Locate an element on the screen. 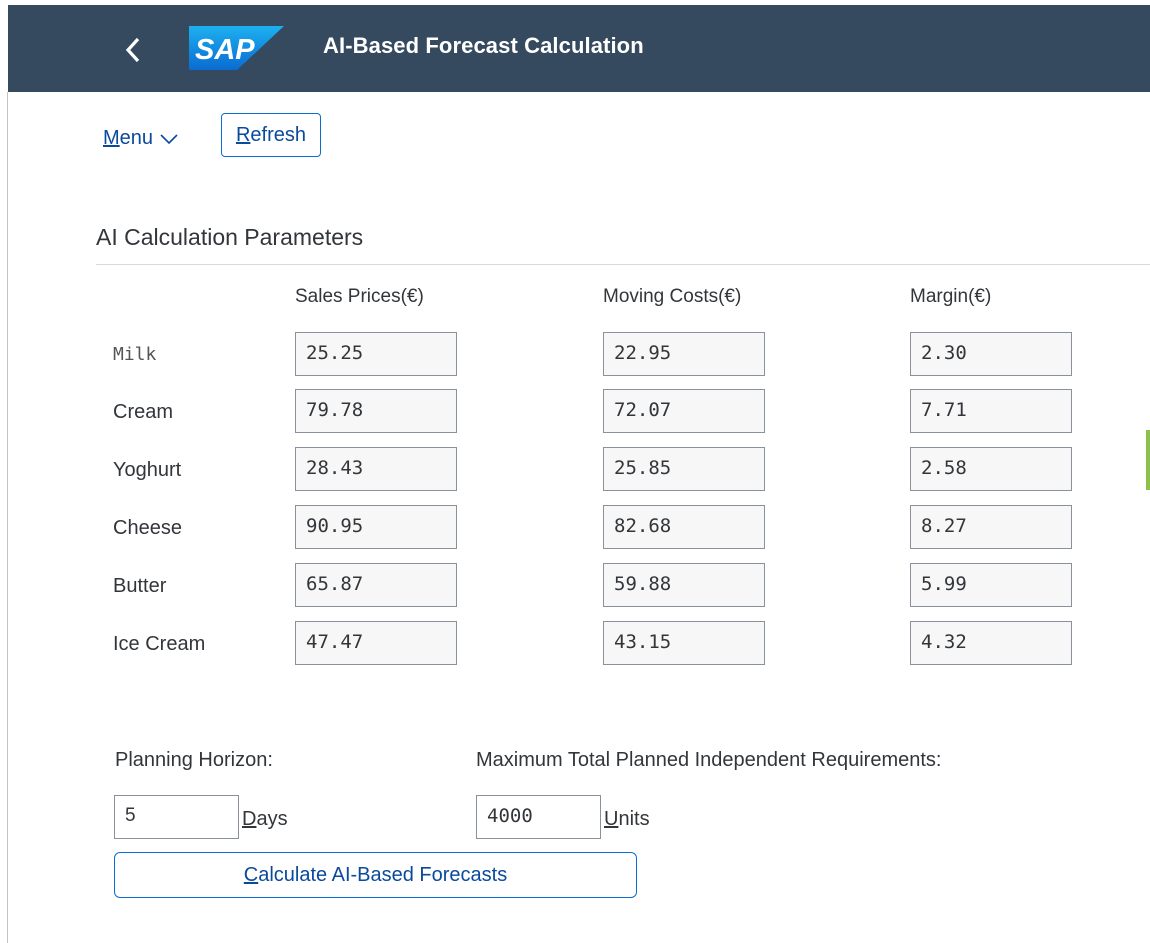 The image size is (1150, 943). moving-cost-field: 72.07 is located at coordinates (684, 411).